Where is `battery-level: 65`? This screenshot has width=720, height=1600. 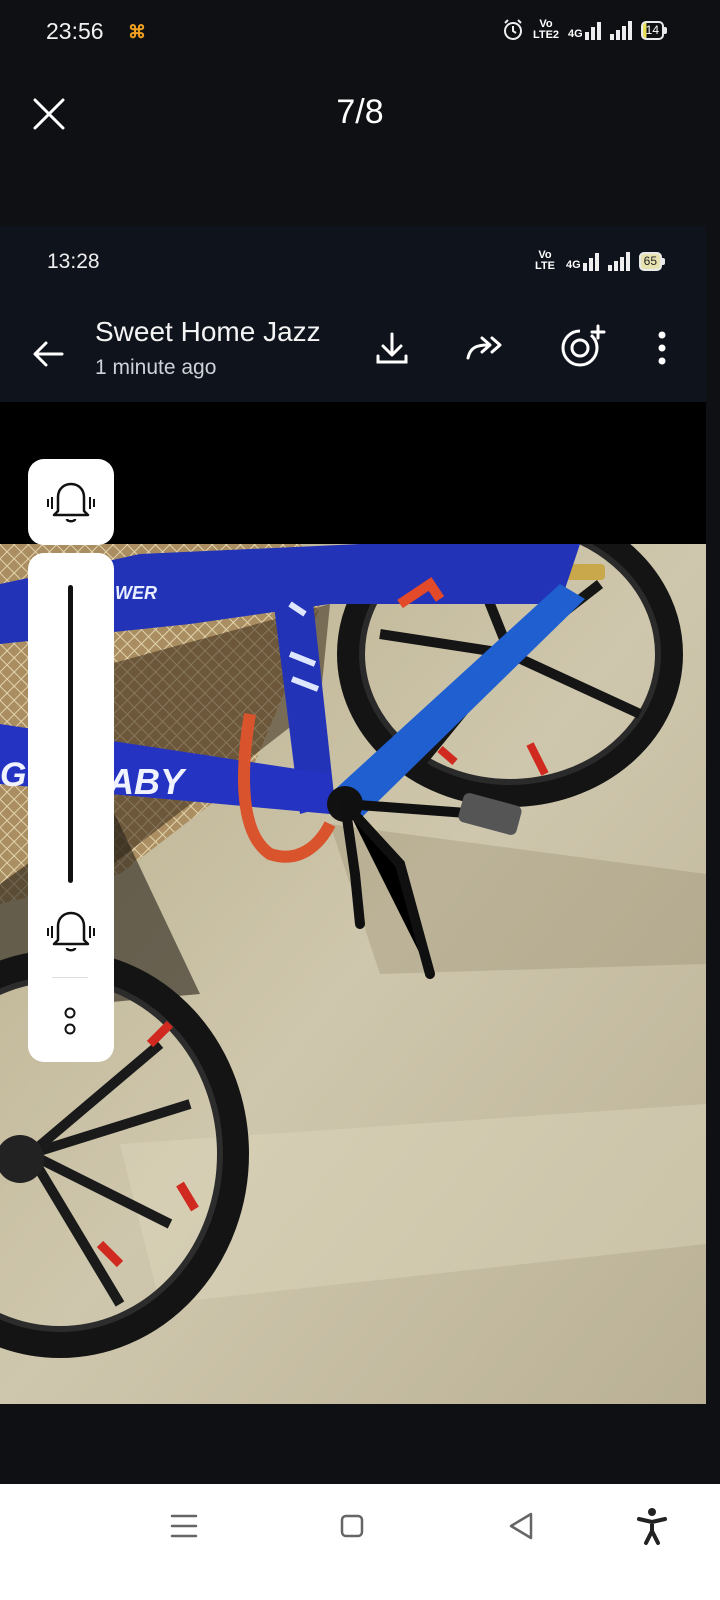 battery-level: 65 is located at coordinates (650, 260).